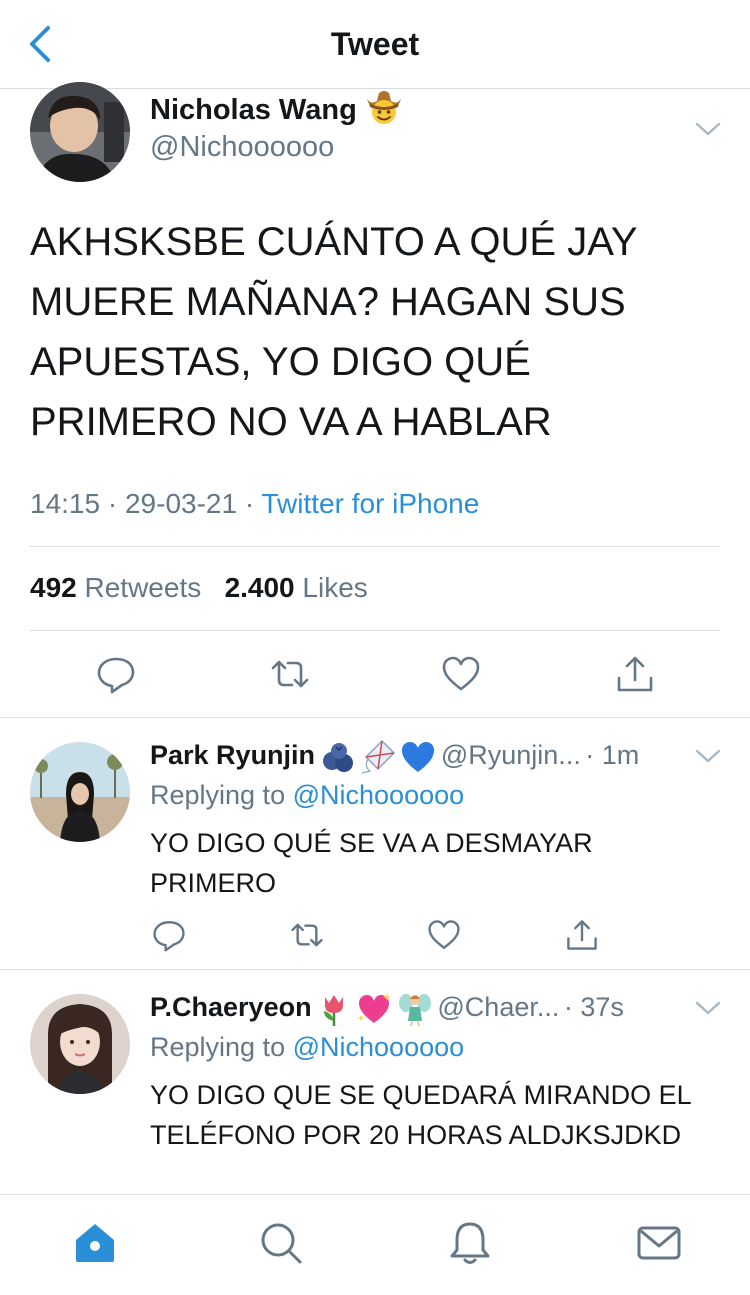 The image size is (750, 1295). Describe the element at coordinates (281, 1243) in the screenshot. I see `search-tab-icon` at that location.